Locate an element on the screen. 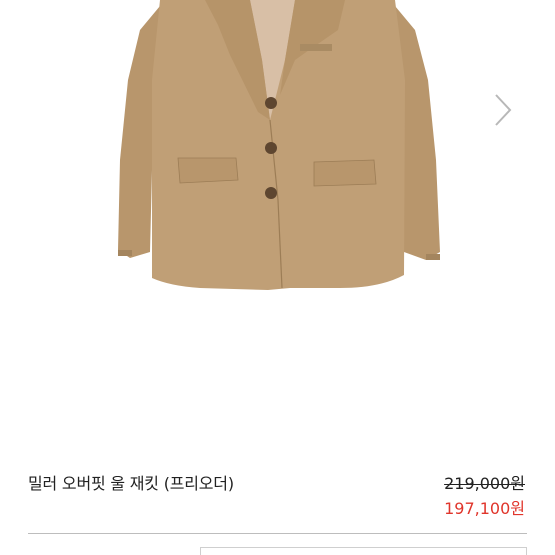 The width and height of the screenshot is (555, 555). product-info: 밀러 오버핏 울 재킷 (프리오더) 219,000원 197,100원 is located at coordinates (277, 496).